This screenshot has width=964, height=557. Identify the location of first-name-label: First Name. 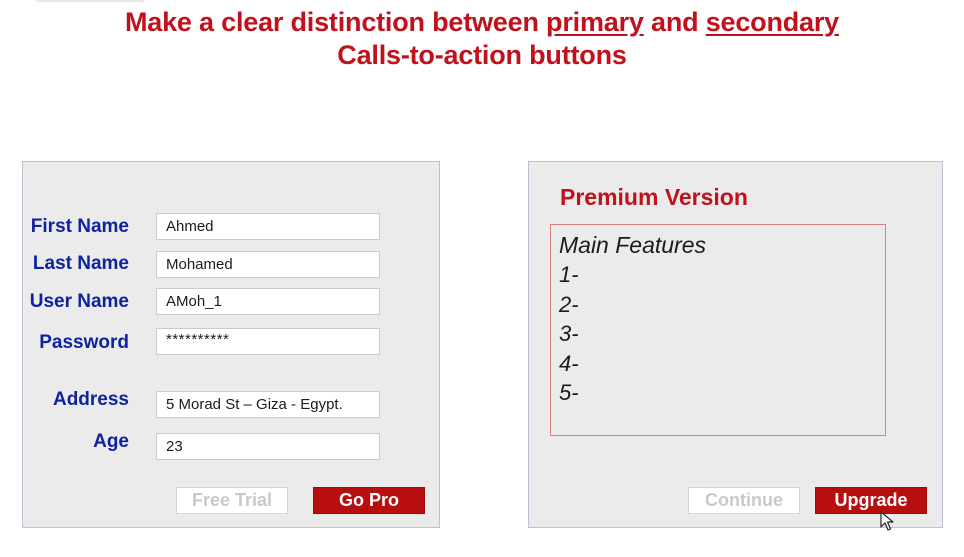
(79, 226).